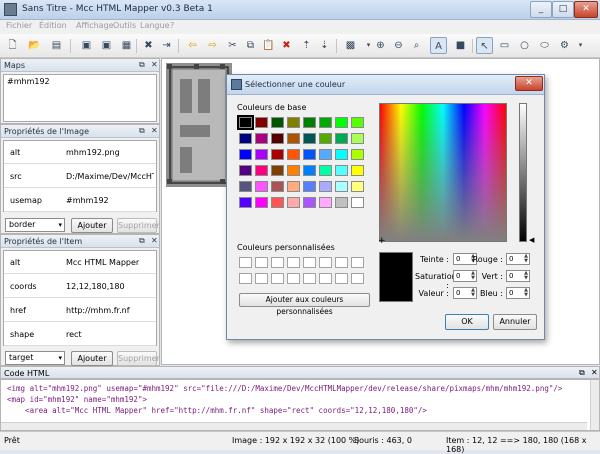 Image resolution: width=600 pixels, height=454 pixels. Describe the element at coordinates (86, 45) in the screenshot. I see `save-icon: ▣` at that location.